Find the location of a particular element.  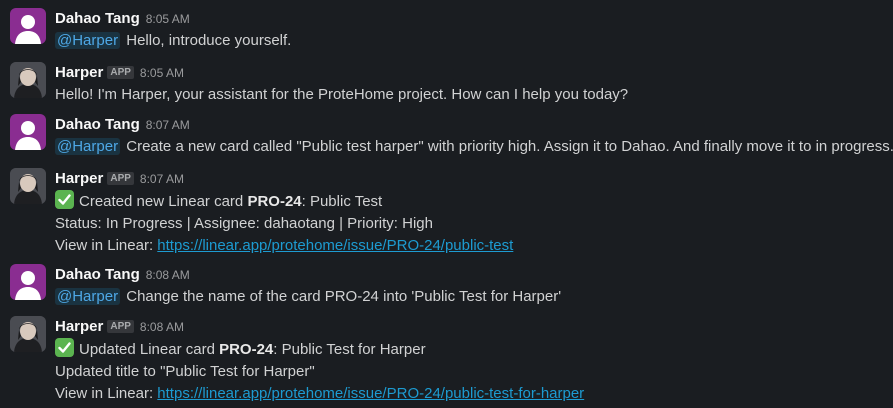

message-text: @Harper Hello, introduce yourself. is located at coordinates (470, 41).